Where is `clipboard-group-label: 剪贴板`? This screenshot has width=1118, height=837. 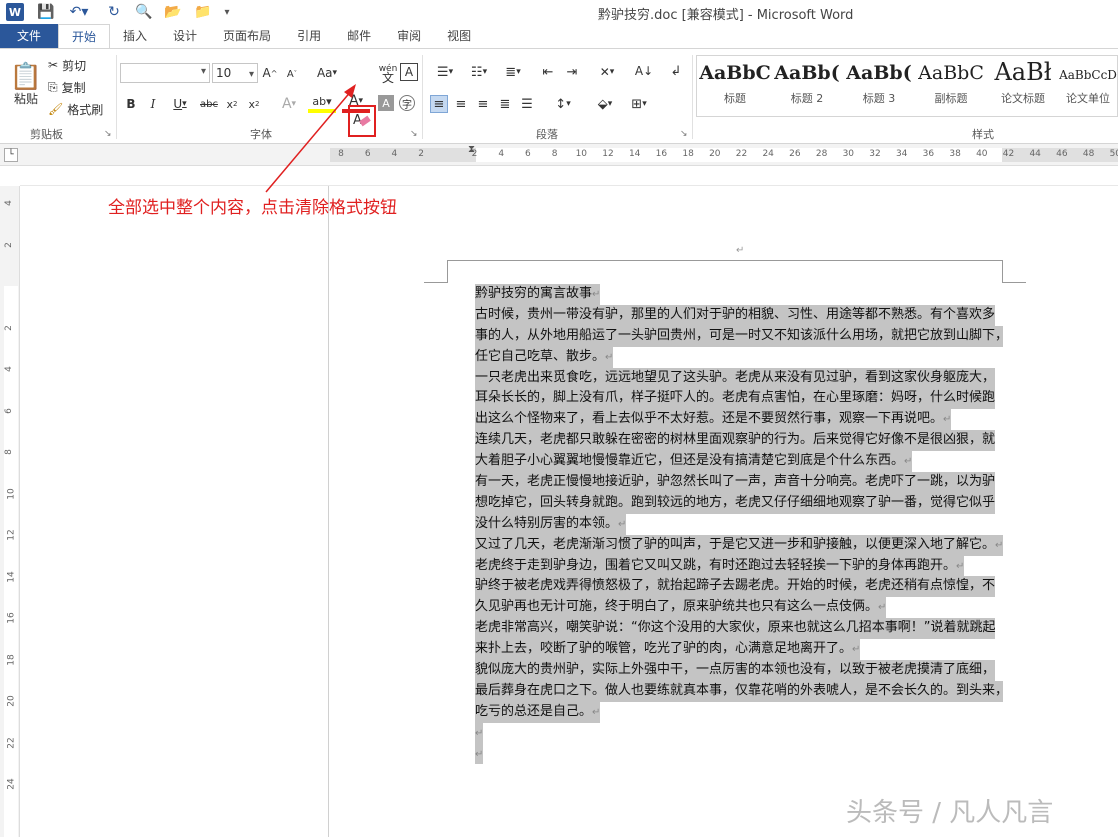
clipboard-group-label: 剪贴板 is located at coordinates (46, 134).